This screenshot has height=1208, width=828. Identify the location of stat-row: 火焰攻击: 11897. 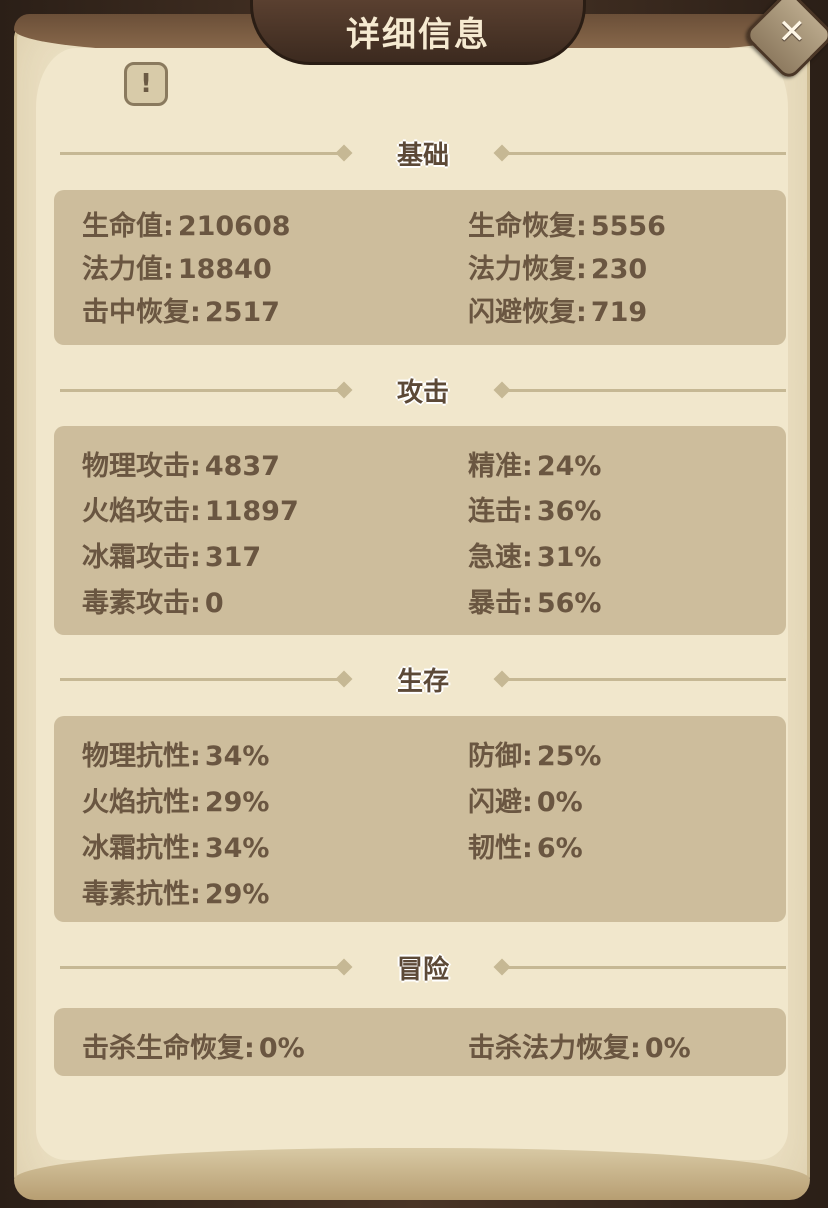
(190, 511).